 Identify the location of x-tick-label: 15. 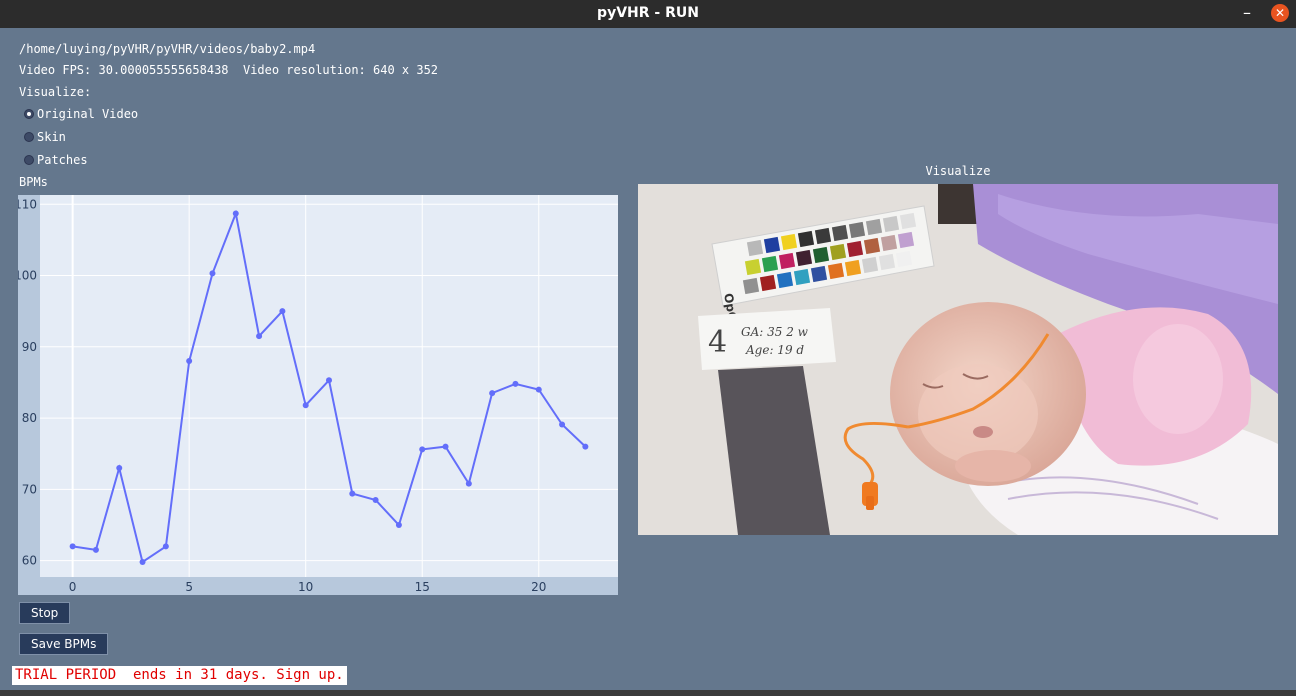
(422, 587).